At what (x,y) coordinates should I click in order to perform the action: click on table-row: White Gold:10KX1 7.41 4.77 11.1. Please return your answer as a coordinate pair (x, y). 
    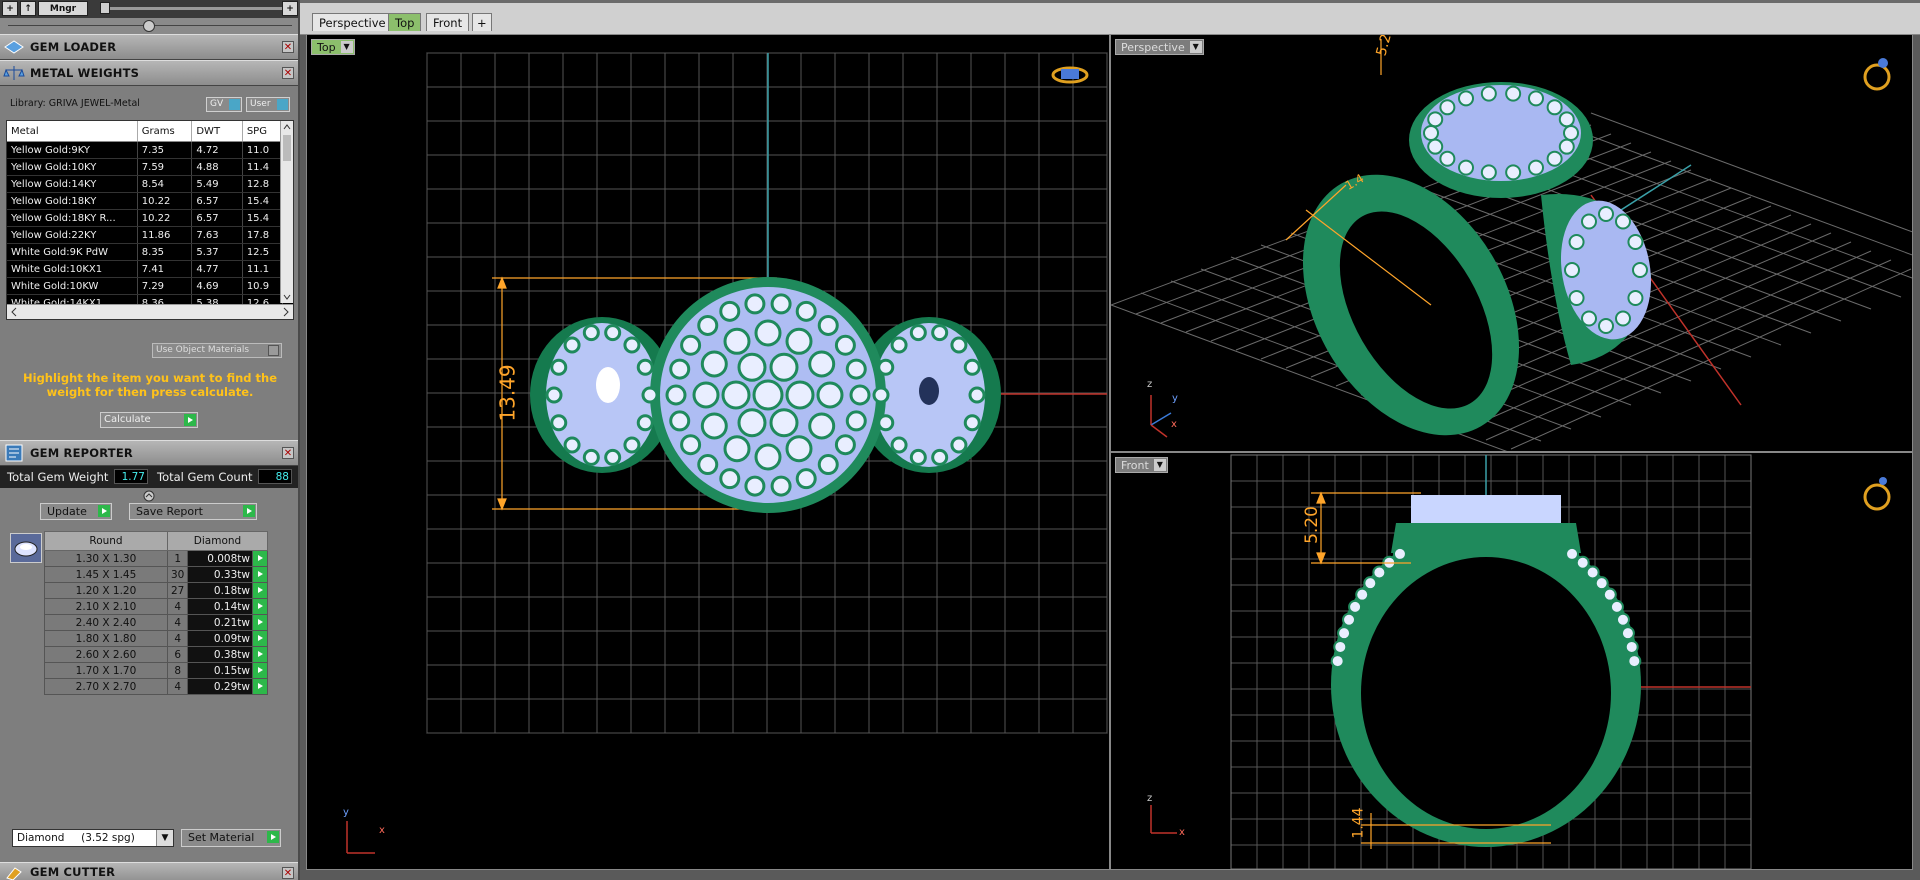
    Looking at the image, I should click on (145, 269).